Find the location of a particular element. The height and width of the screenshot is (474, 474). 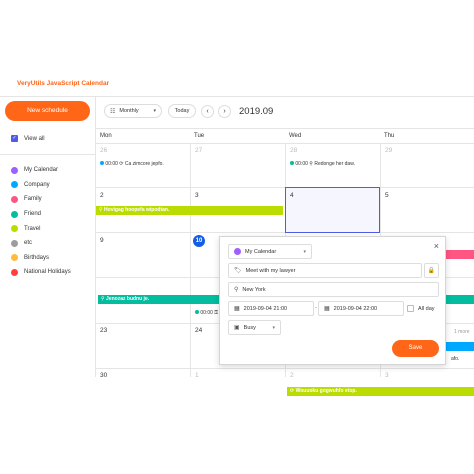

prev-month-button: ‹ is located at coordinates (207, 111).